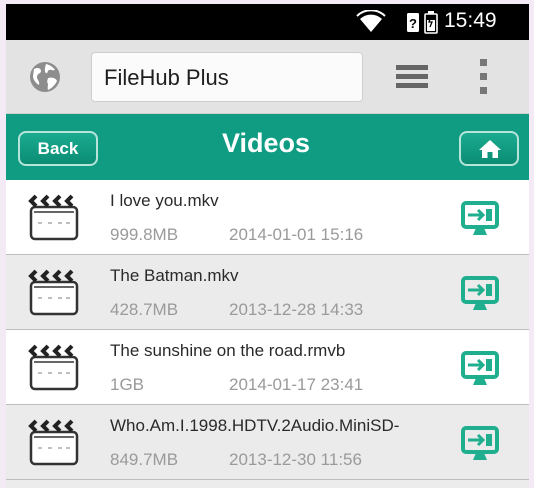  I want to click on sim-unknown-icon: ?, so click(413, 22).